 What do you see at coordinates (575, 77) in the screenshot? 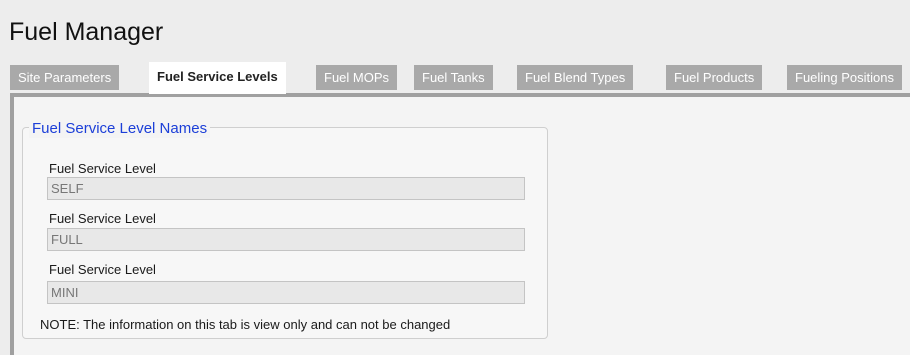
I see `tab-fuel-blend-types: Fuel Blend Types` at bounding box center [575, 77].